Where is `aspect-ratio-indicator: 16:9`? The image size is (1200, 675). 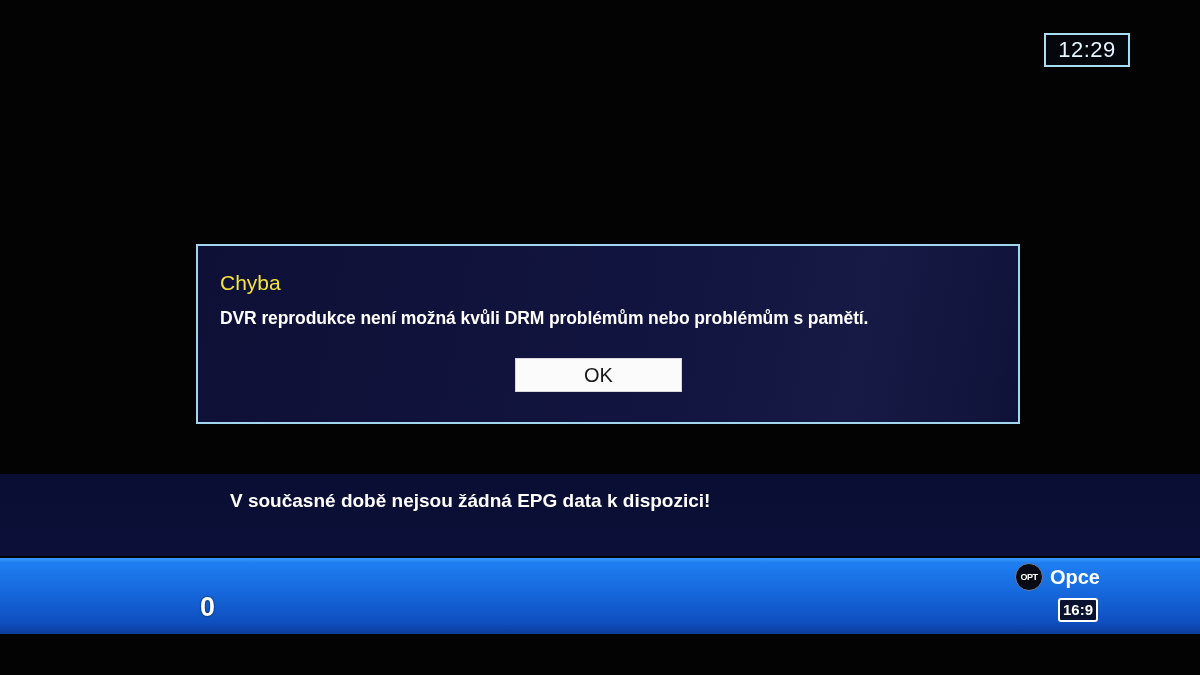 aspect-ratio-indicator: 16:9 is located at coordinates (1077, 610).